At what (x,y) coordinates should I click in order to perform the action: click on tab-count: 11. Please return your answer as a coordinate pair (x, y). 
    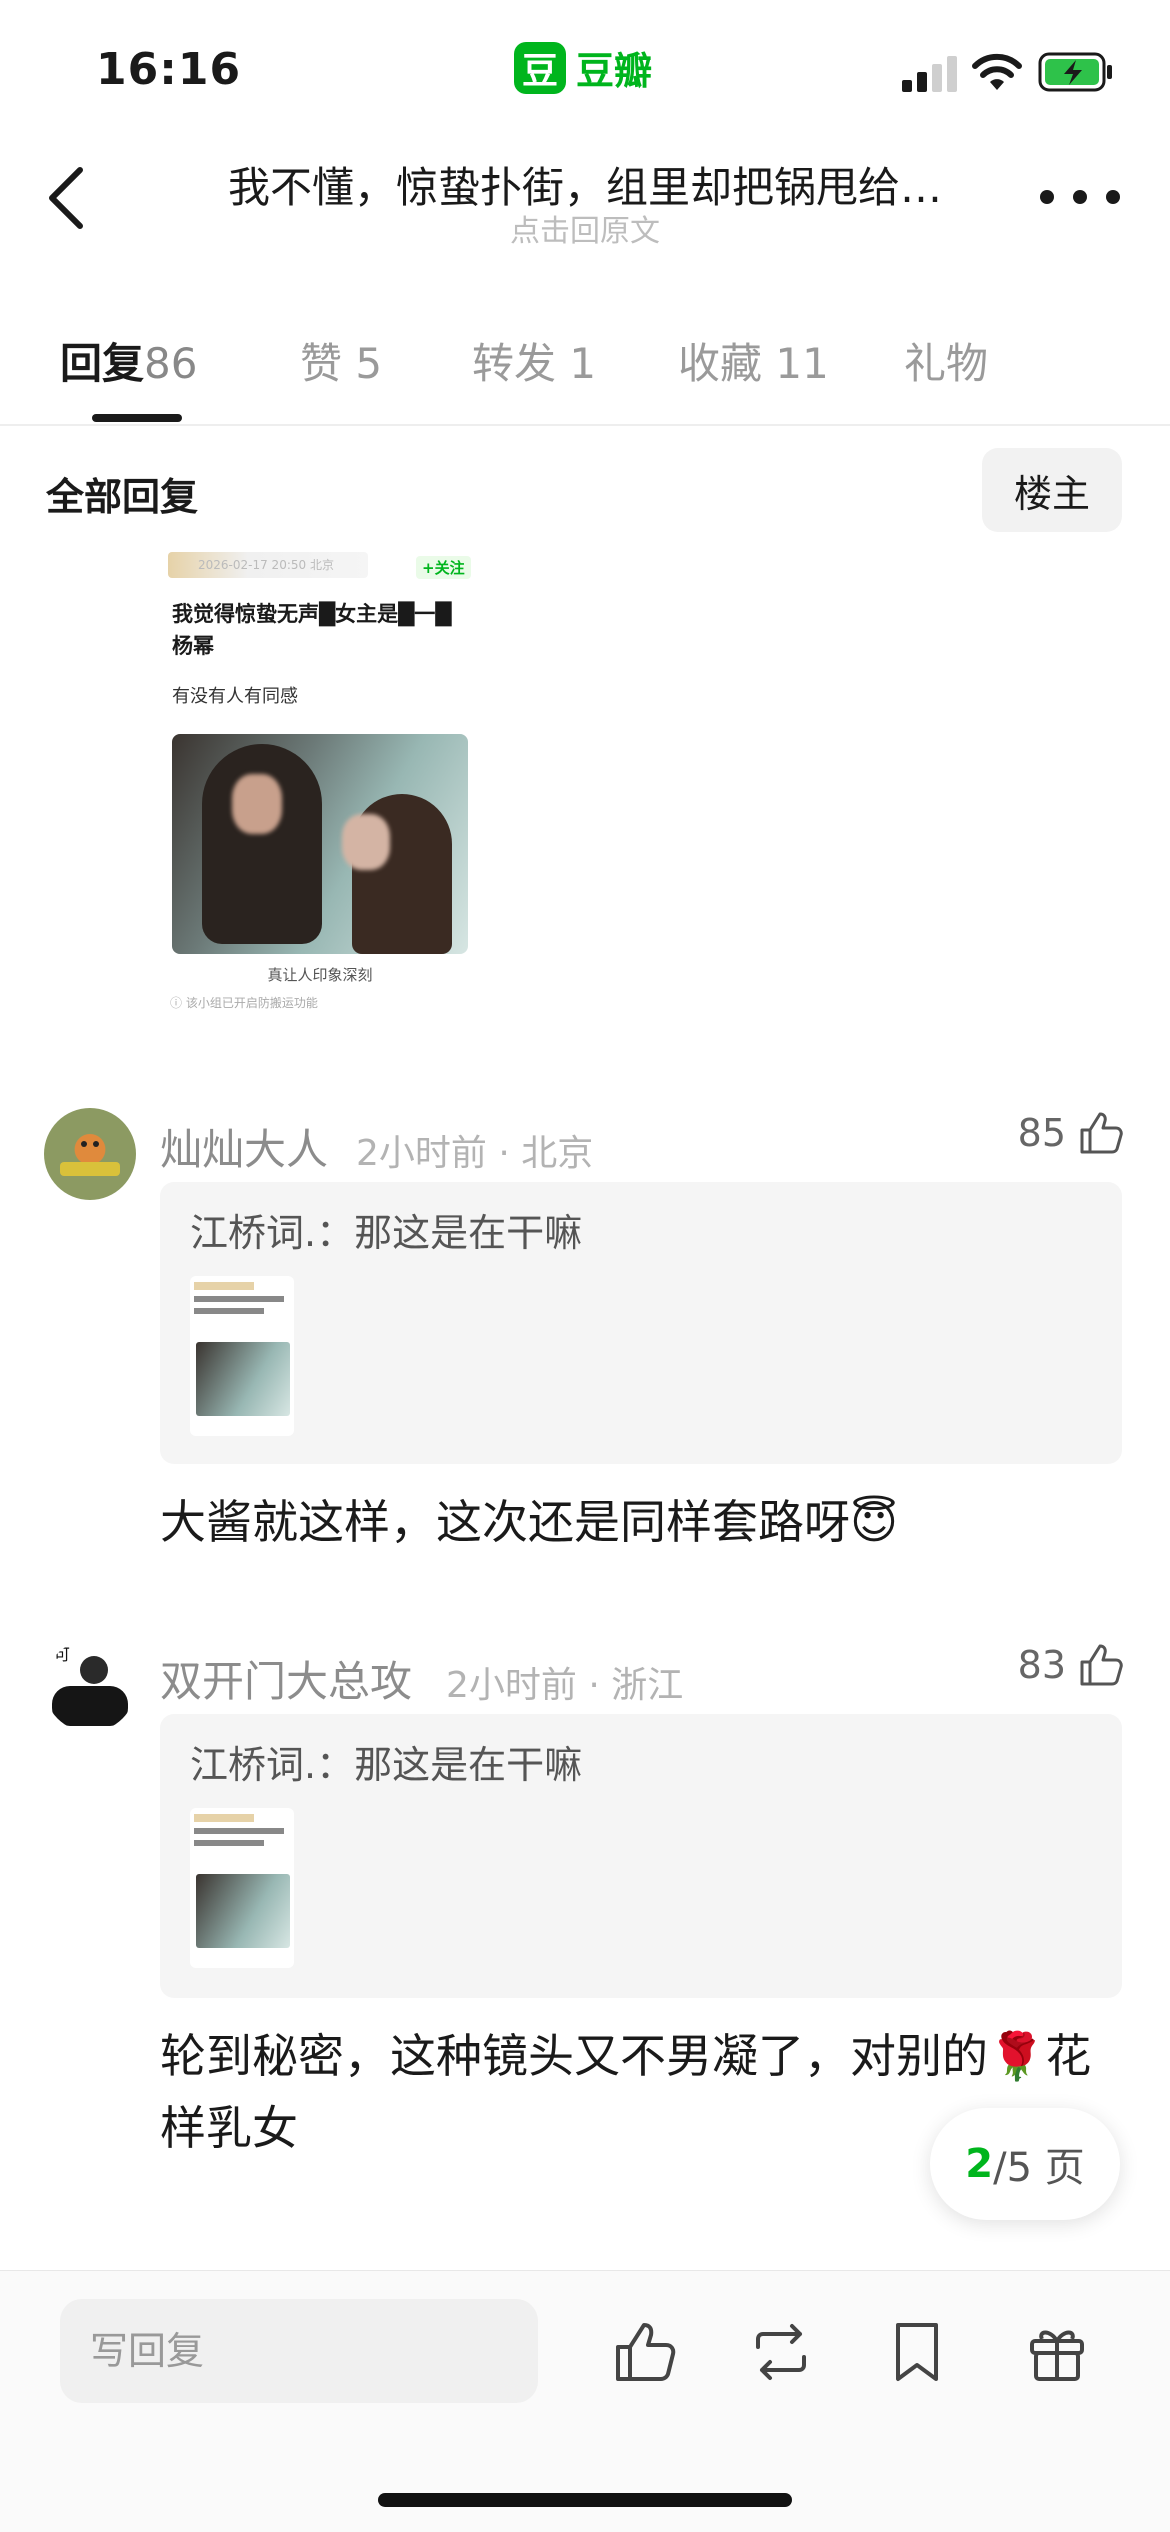
    Looking at the image, I should click on (802, 363).